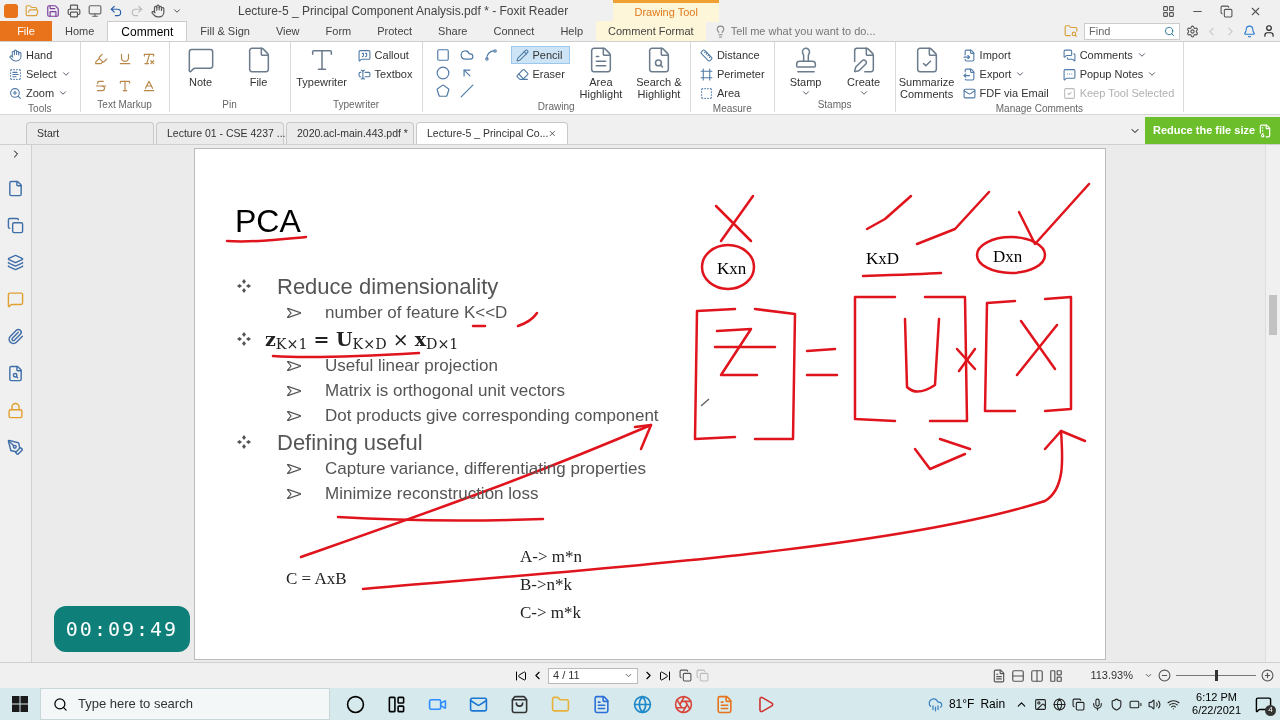 This screenshot has width=1280, height=720. I want to click on arrow-bullet-icon, so click(294, 415).